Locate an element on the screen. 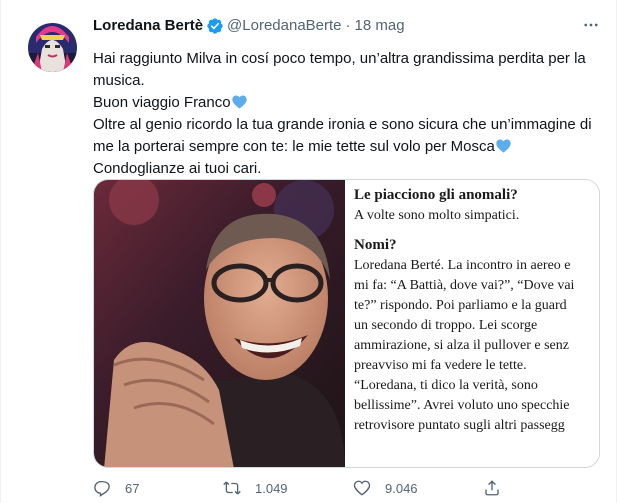  tweet-header: Loredana Bertè @LoredanaBerte · 18 mag is located at coordinates (249, 26).